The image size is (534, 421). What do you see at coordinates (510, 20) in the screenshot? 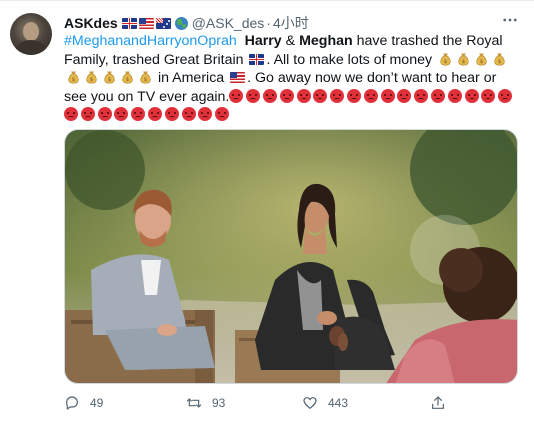
I see `more-dots-icon` at bounding box center [510, 20].